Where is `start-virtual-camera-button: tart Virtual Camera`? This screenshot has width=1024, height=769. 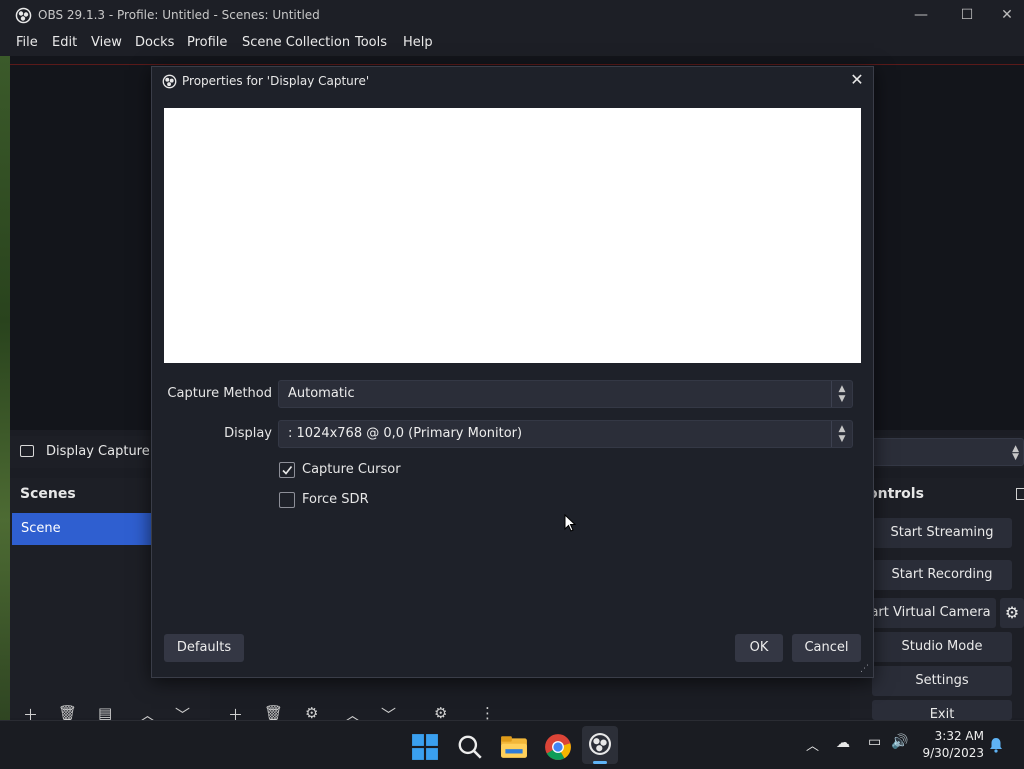 start-virtual-camera-button: tart Virtual Camera is located at coordinates (928, 613).